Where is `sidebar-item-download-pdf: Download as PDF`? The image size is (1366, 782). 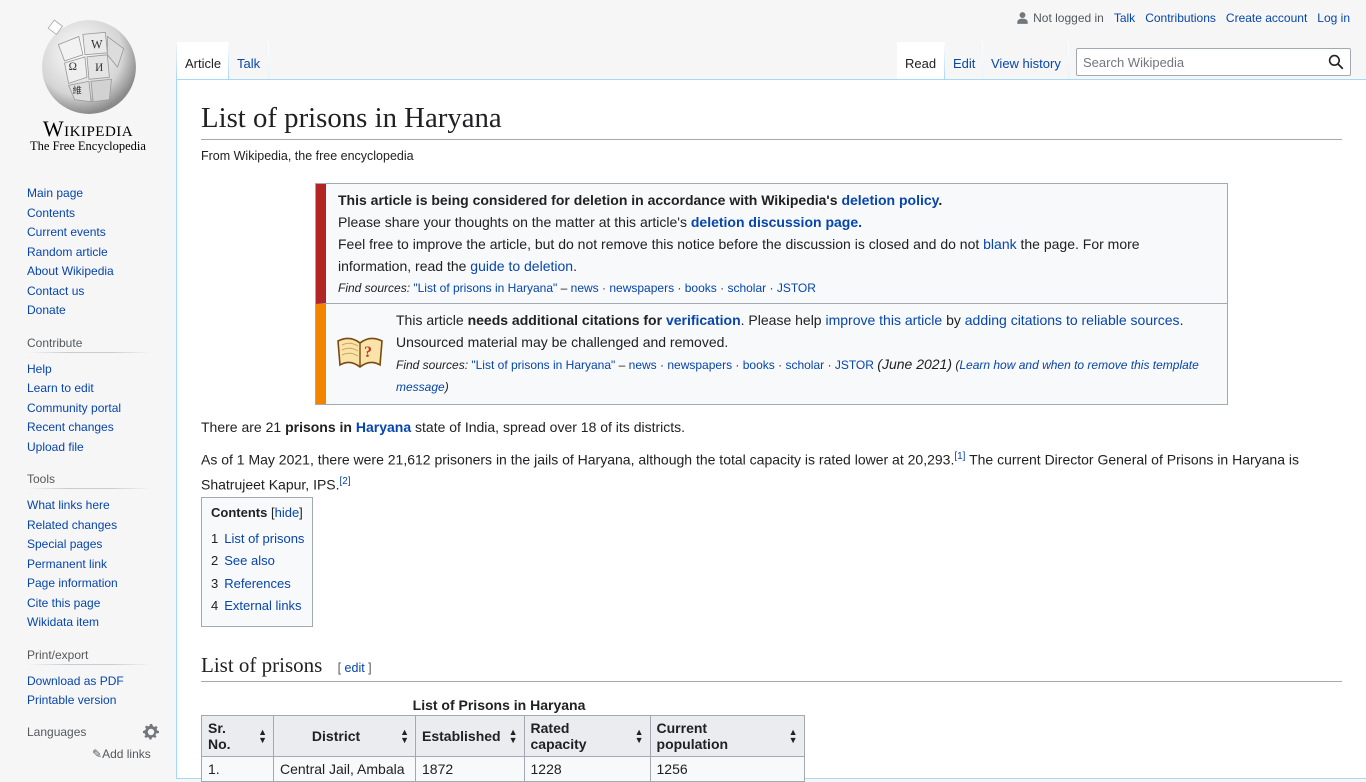
sidebar-item-download-pdf: Download as PDF is located at coordinates (75, 681).